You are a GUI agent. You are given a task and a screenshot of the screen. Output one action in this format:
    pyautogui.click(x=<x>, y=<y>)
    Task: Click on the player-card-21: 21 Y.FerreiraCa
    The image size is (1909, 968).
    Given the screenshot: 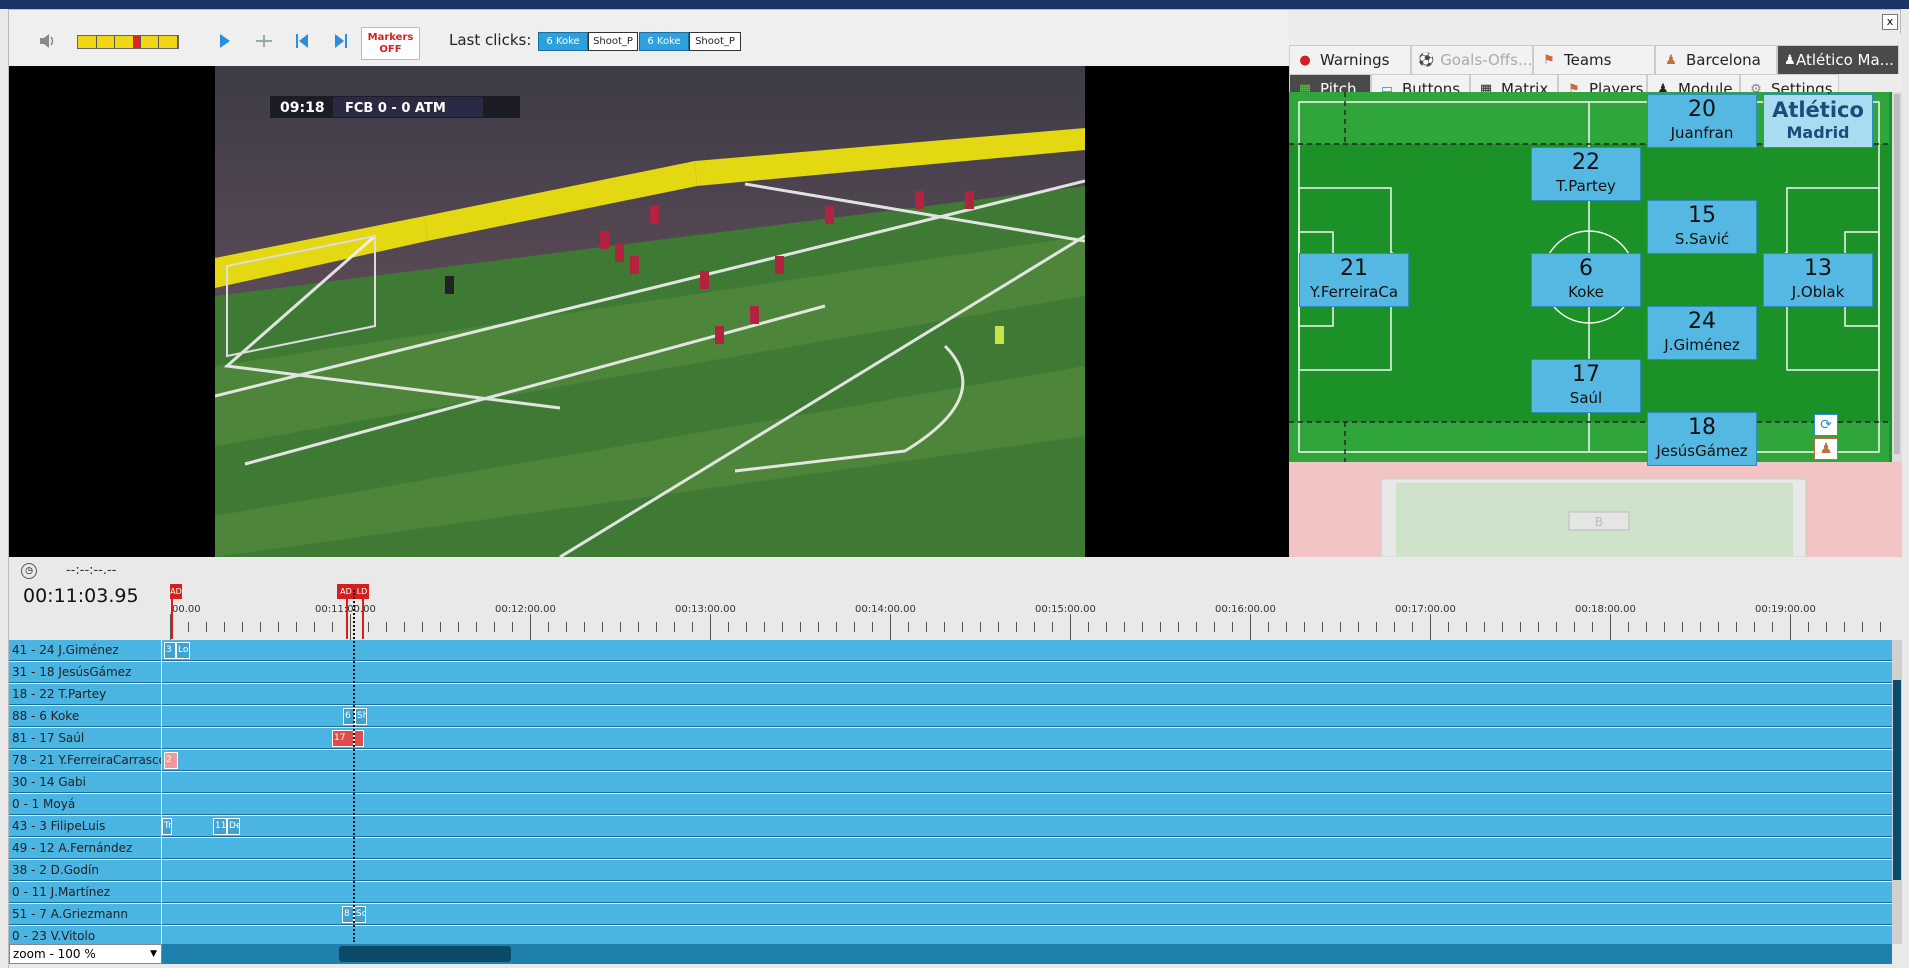 What is the action you would take?
    pyautogui.click(x=1354, y=280)
    